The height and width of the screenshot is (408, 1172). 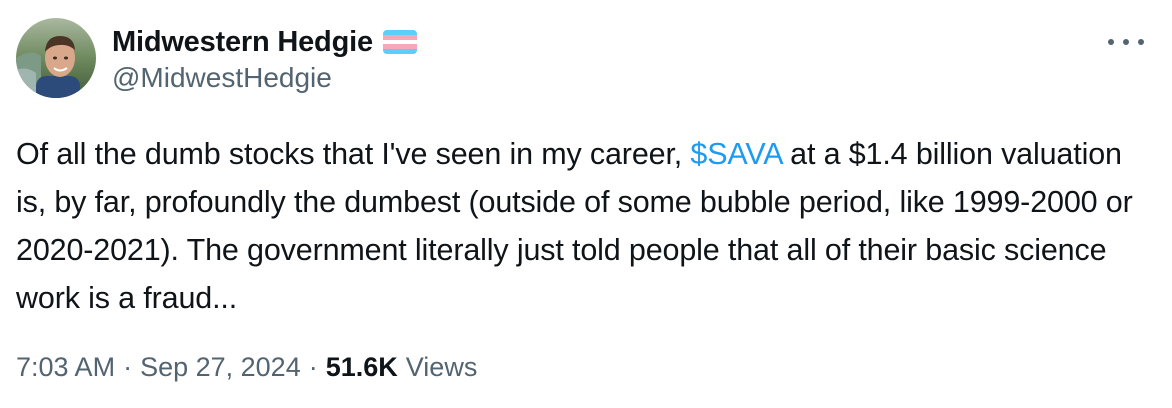 I want to click on transgender-flag-icon, so click(x=399, y=42).